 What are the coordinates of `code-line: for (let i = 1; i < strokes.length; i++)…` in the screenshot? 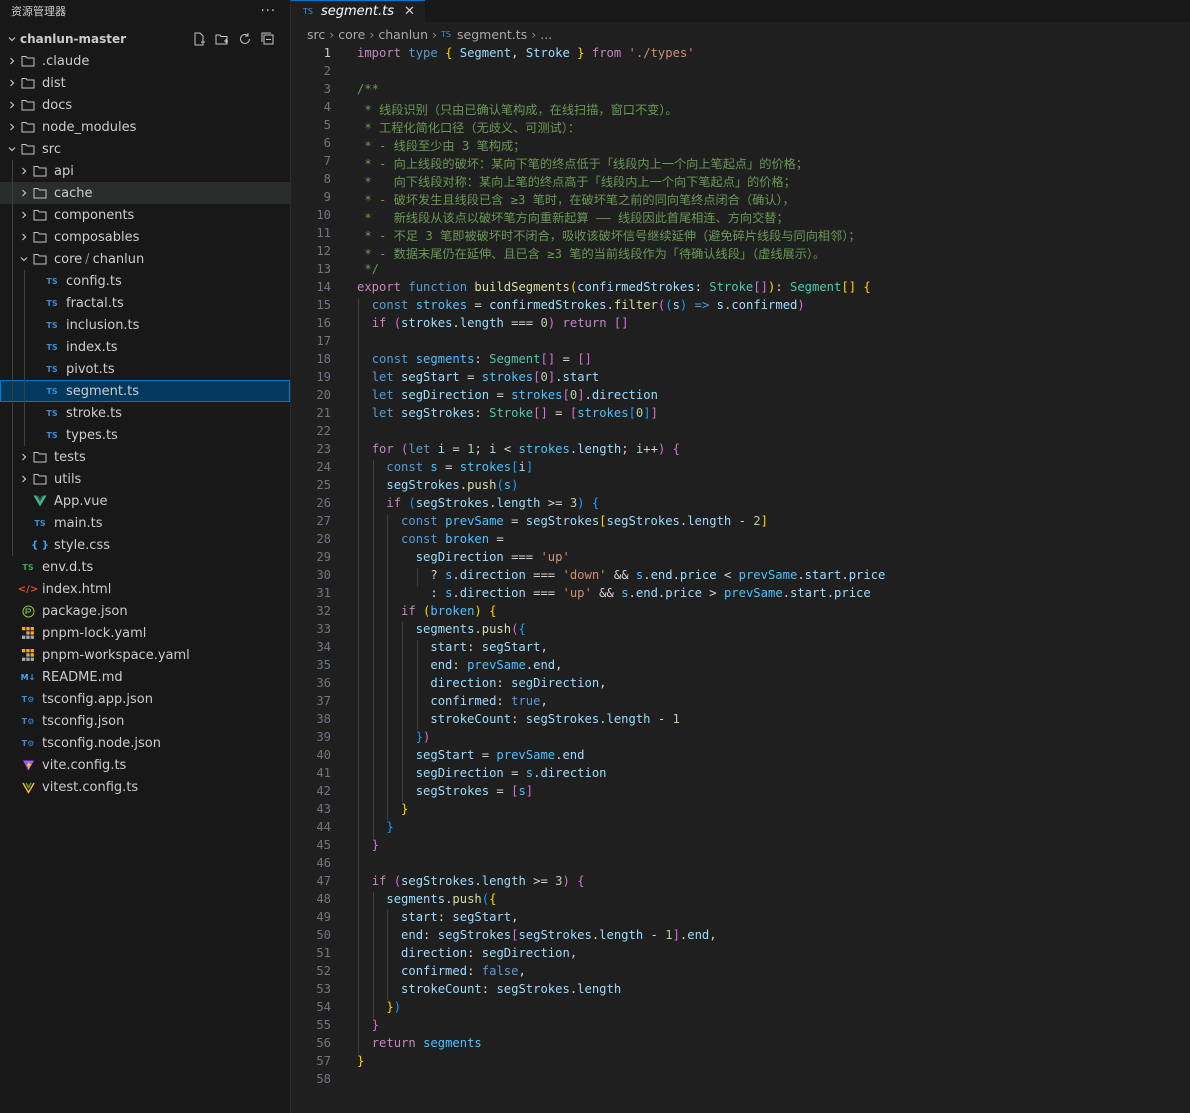 It's located at (518, 449).